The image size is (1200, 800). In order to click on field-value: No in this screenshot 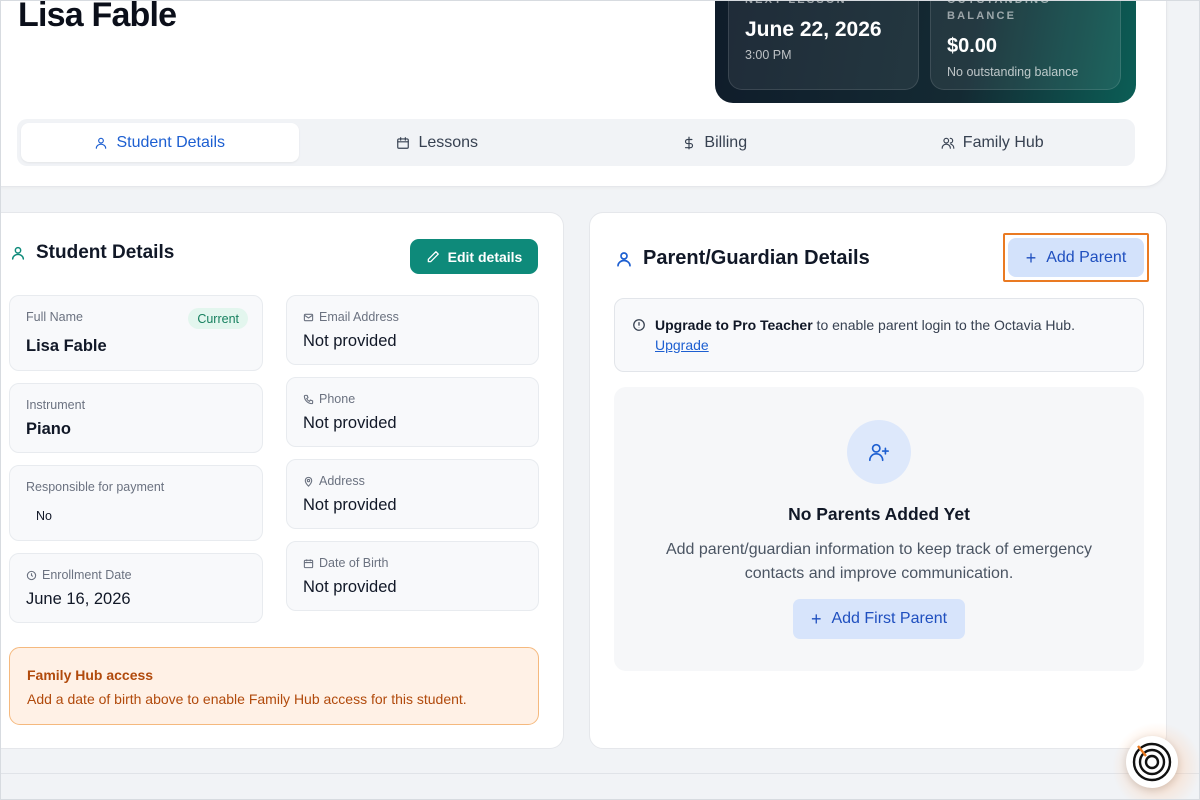, I will do `click(44, 516)`.